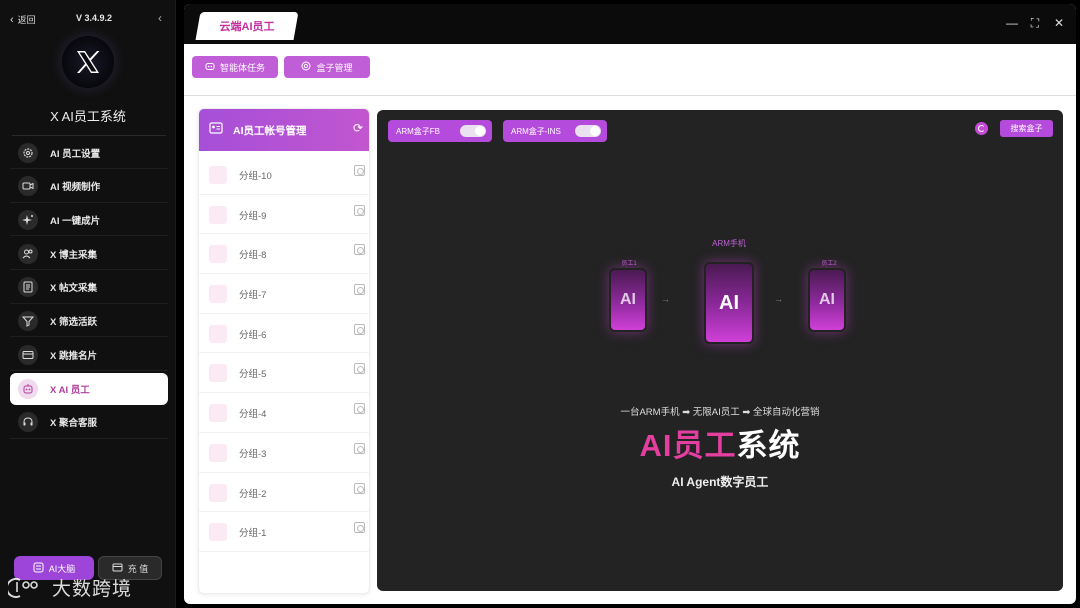  I want to click on group-label: 分组-3, so click(253, 454).